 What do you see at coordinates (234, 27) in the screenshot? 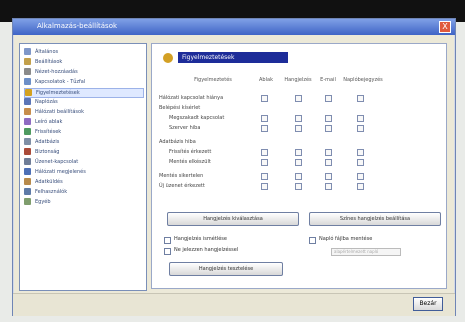
I see `window-titlebar: Alkalmazás-beállítások X` at bounding box center [234, 27].